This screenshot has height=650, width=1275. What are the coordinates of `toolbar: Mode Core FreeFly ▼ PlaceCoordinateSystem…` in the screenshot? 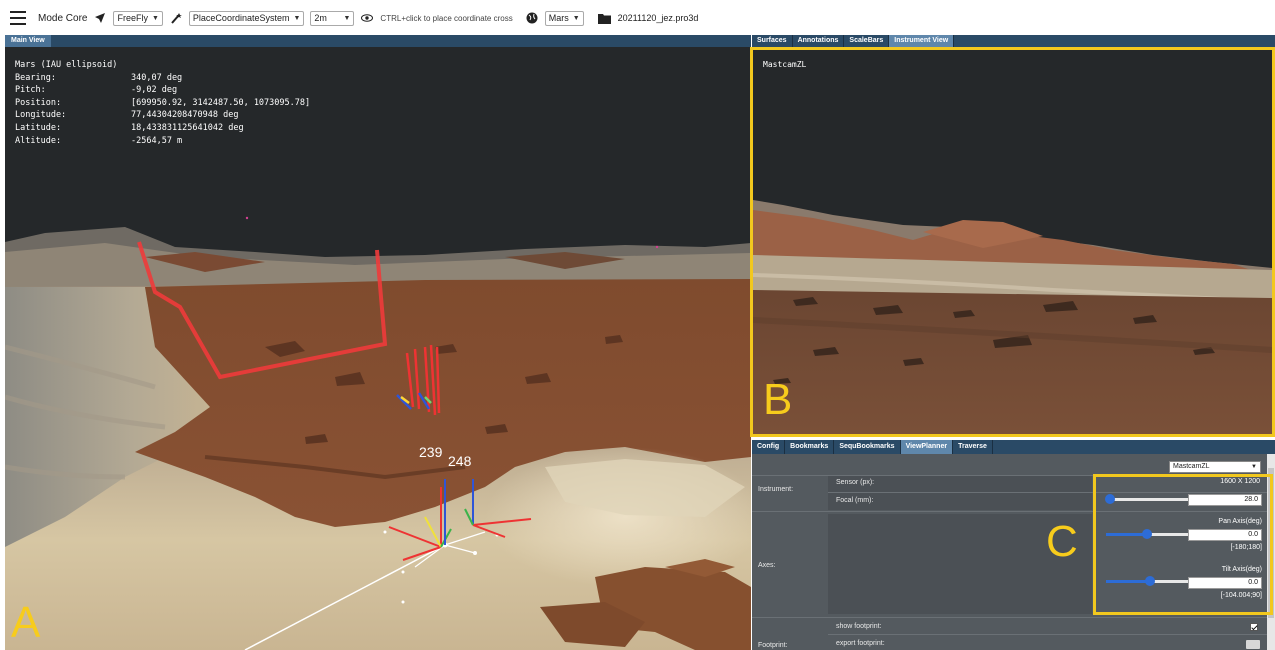 It's located at (637, 18).